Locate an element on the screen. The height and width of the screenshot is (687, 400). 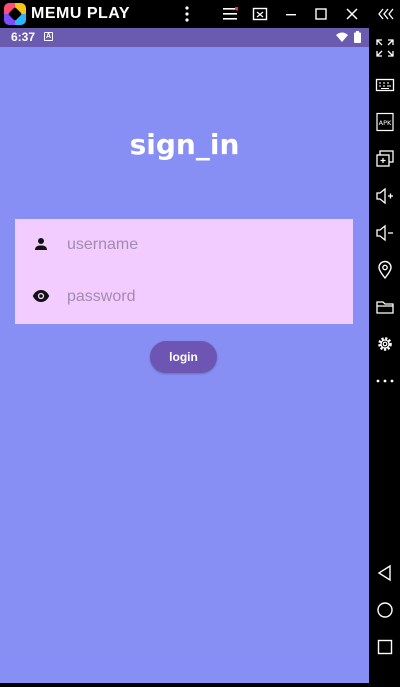
settings-icon is located at coordinates (385, 344).